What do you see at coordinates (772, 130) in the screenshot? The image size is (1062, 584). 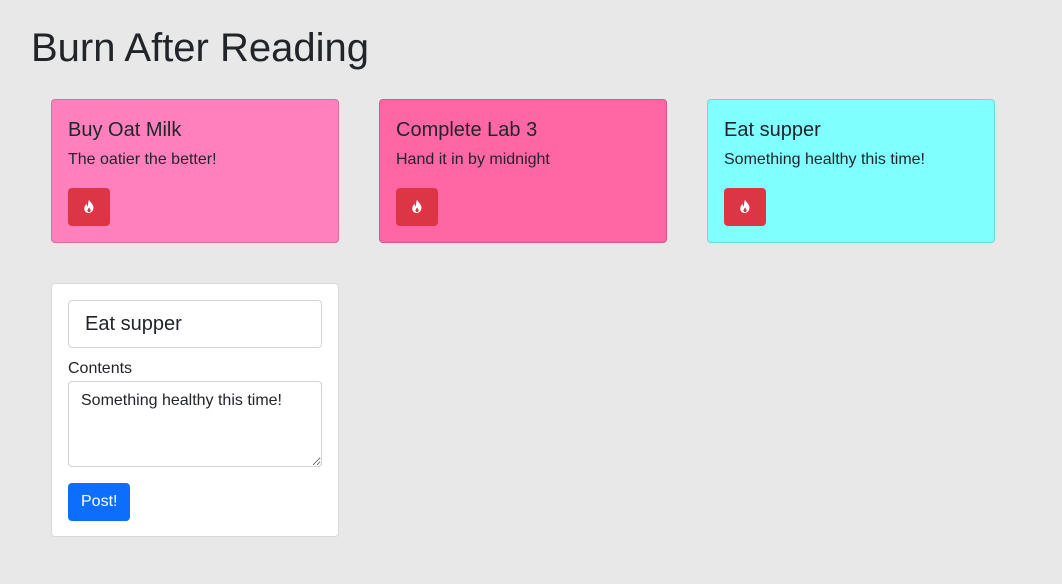 I see `note-title: Eat supper` at bounding box center [772, 130].